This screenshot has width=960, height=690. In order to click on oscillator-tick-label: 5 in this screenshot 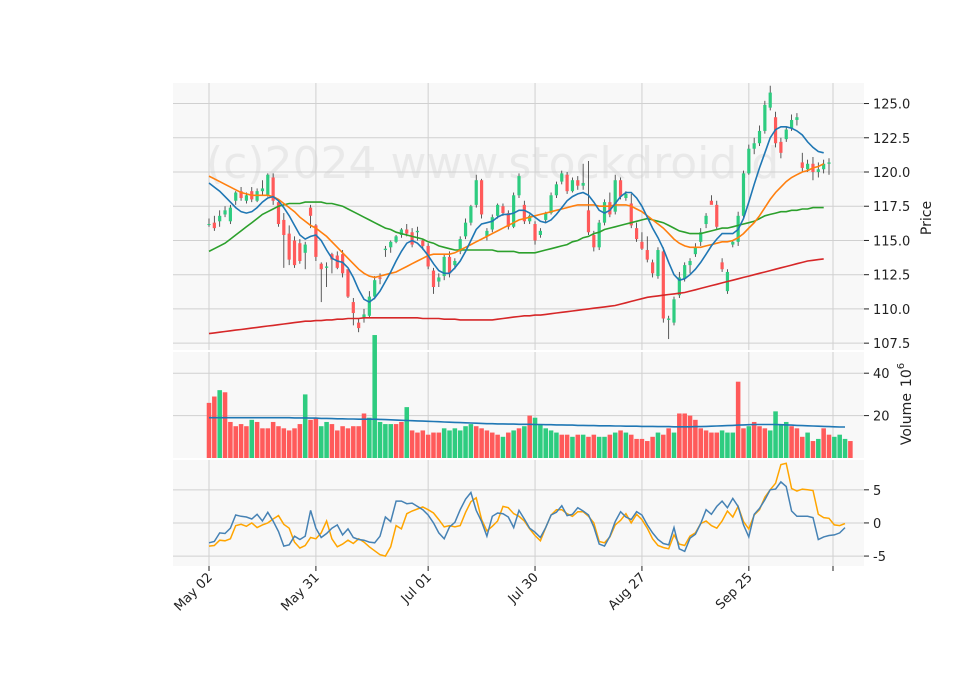, I will do `click(877, 491)`.